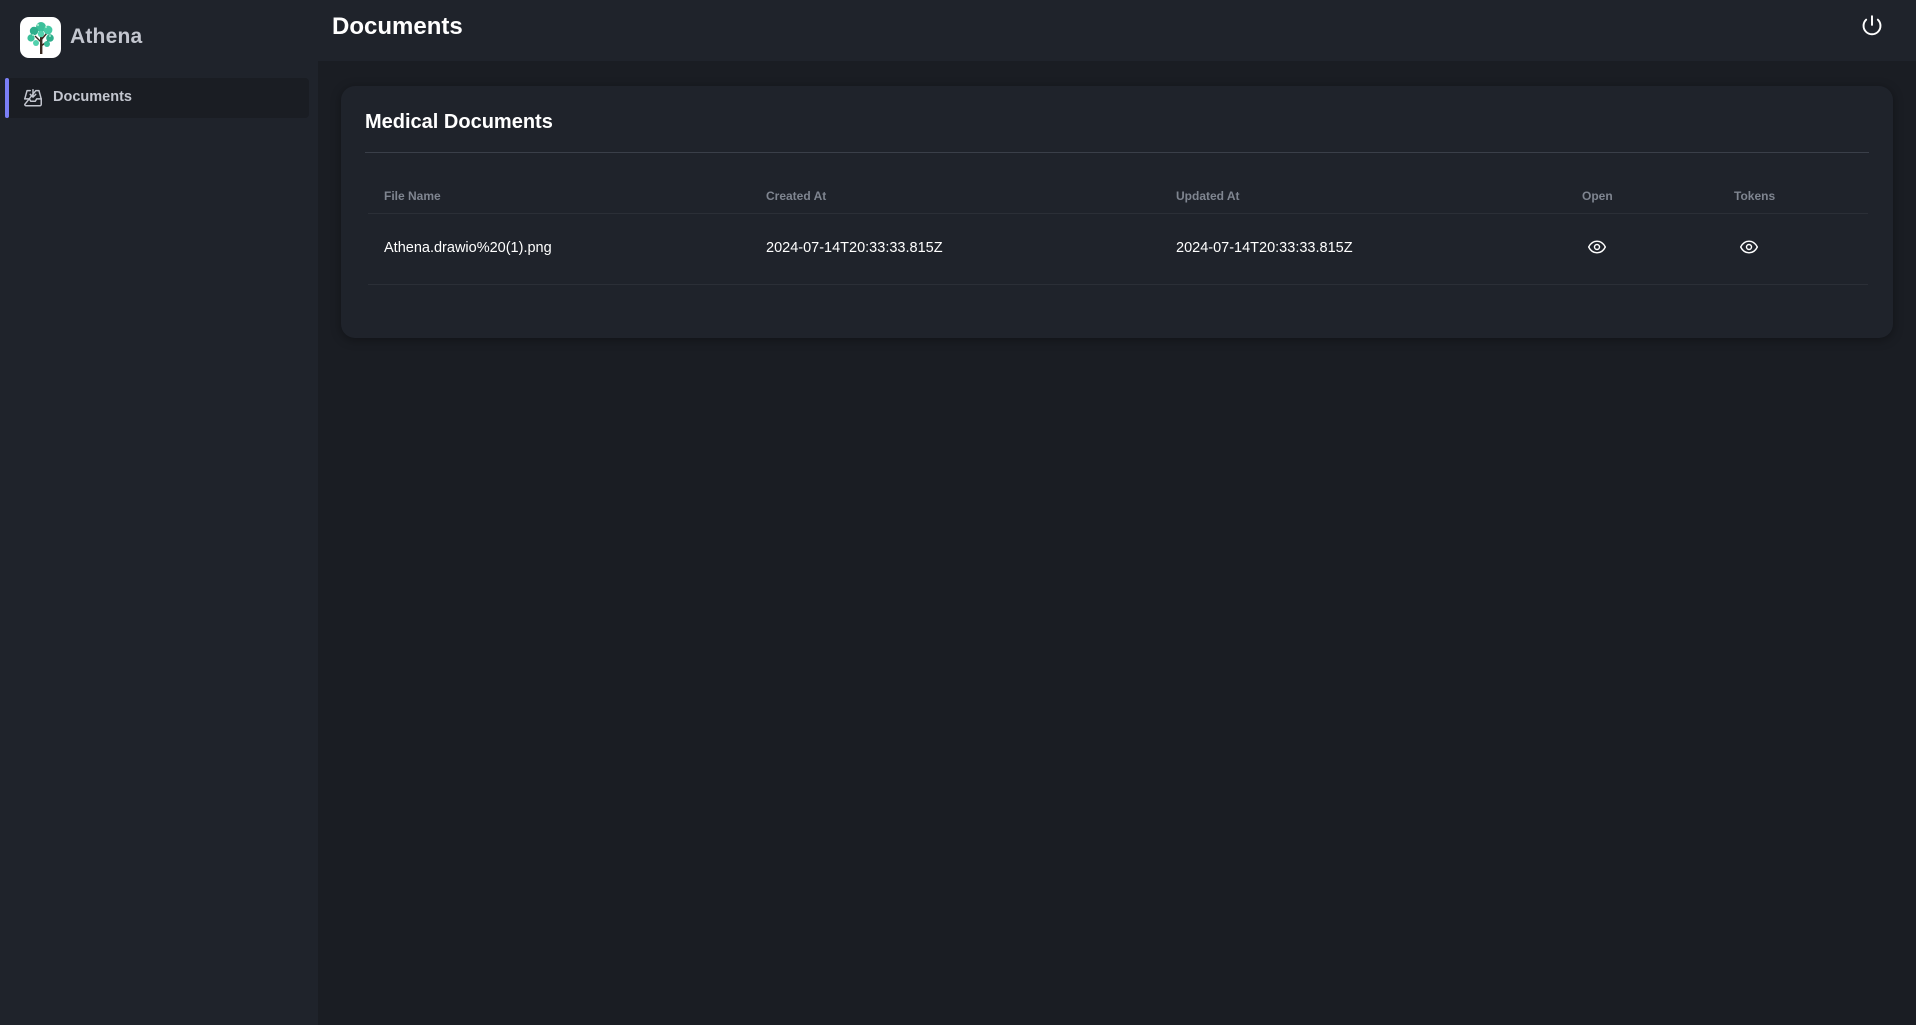 Image resolution: width=1916 pixels, height=1025 pixels. Describe the element at coordinates (397, 26) in the screenshot. I see `page-title: Documents` at that location.